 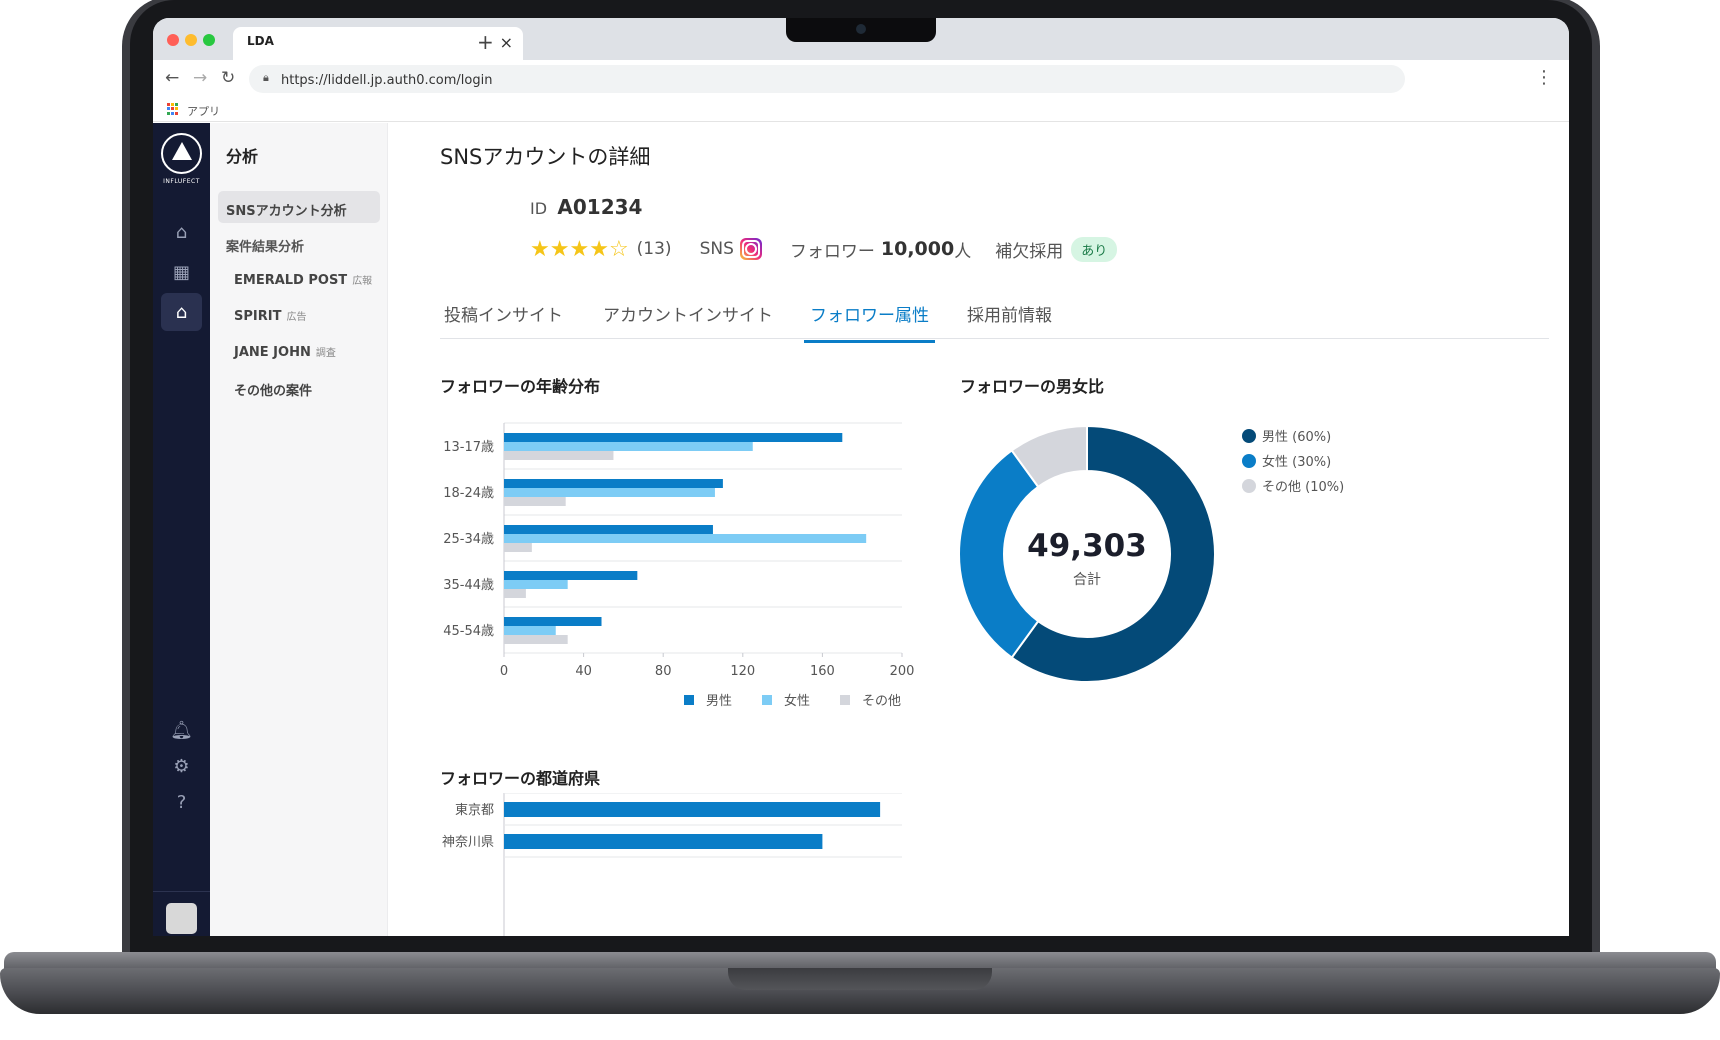 I want to click on gear-icon: ⚙, so click(x=181, y=766).